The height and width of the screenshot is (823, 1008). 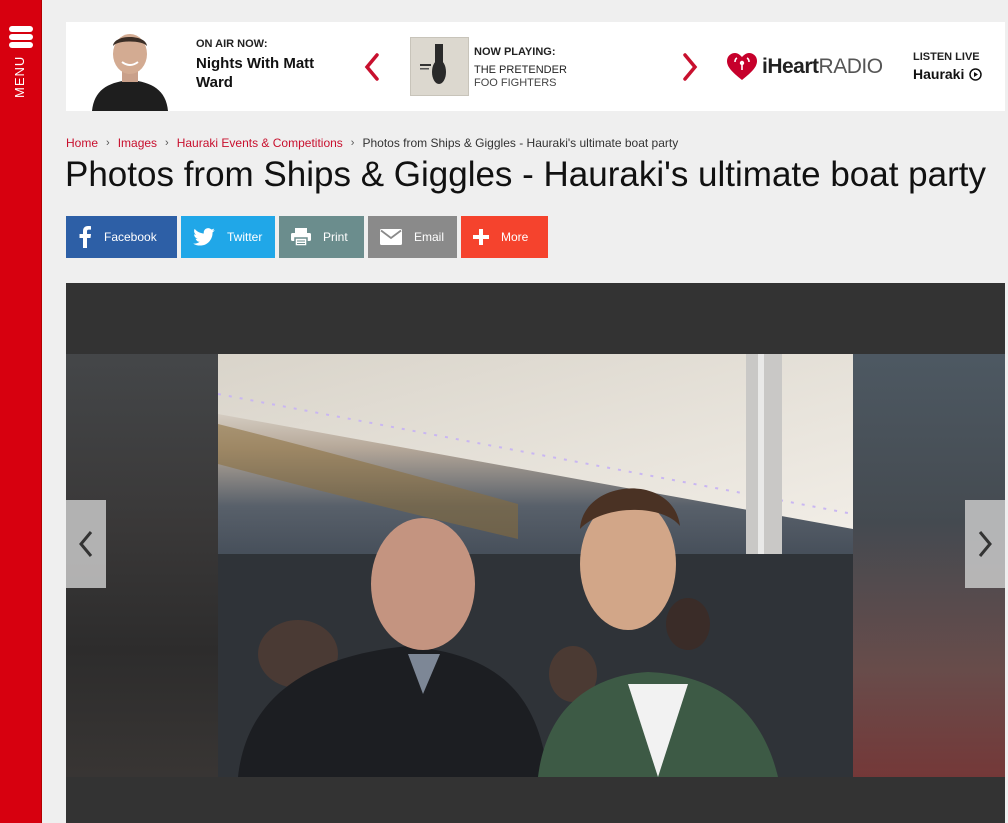 I want to click on twitter-share-button: Twitter, so click(x=228, y=237).